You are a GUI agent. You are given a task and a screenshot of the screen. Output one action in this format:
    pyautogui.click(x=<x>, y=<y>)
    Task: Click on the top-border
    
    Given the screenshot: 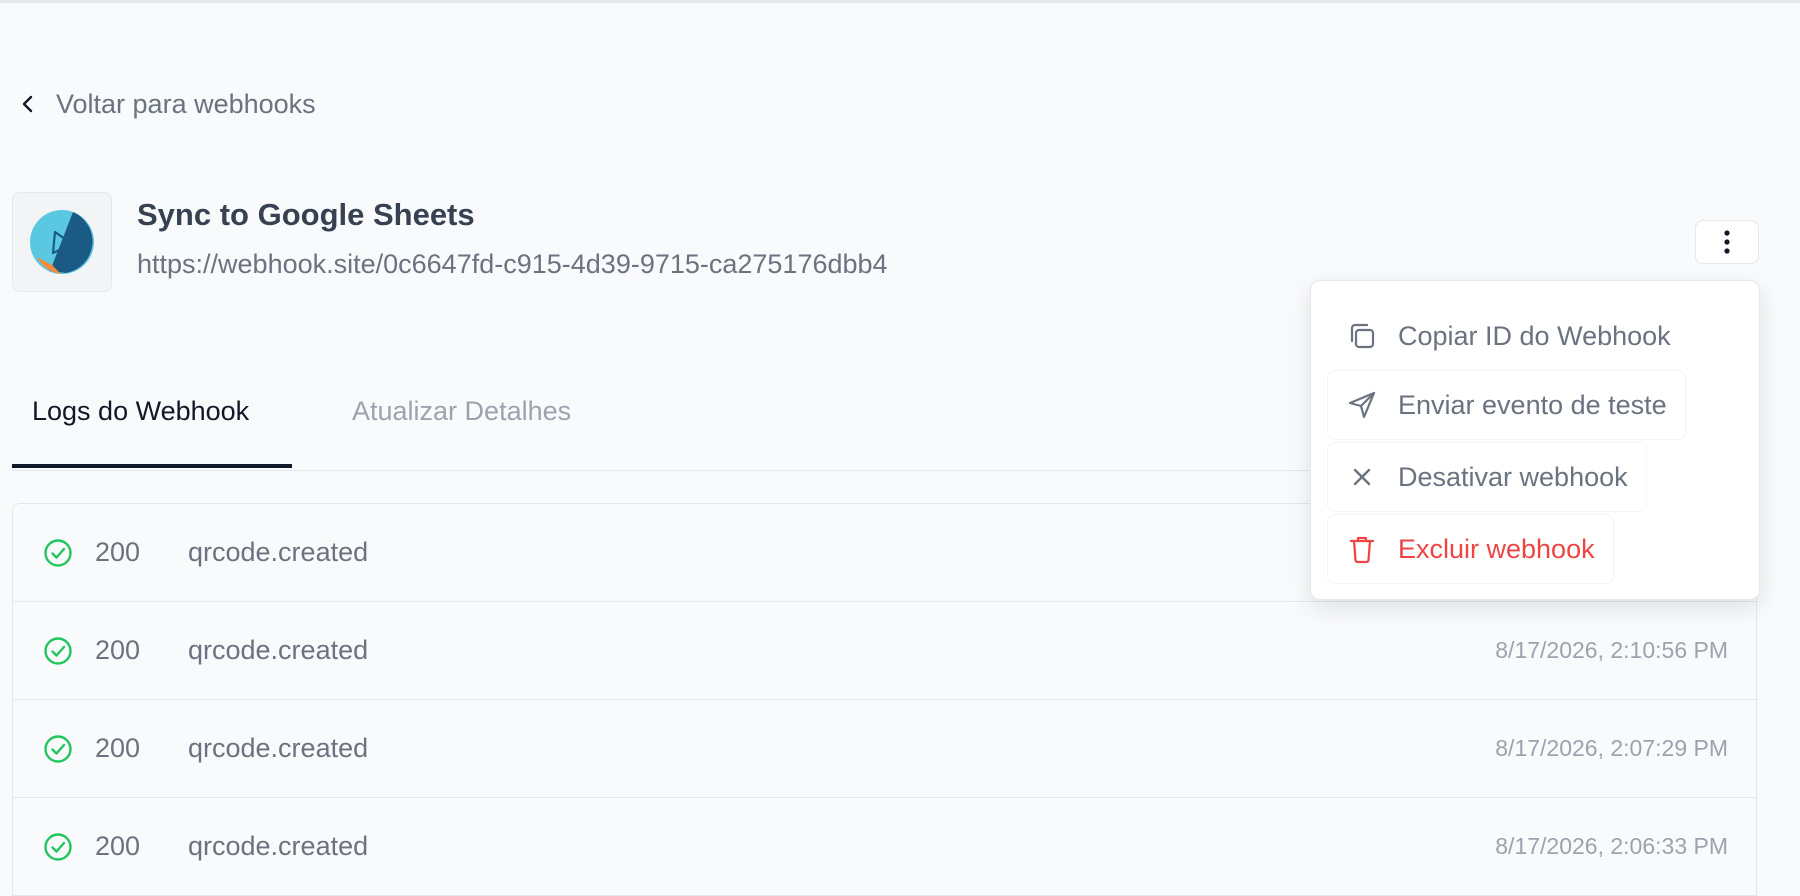 What is the action you would take?
    pyautogui.click(x=900, y=1)
    